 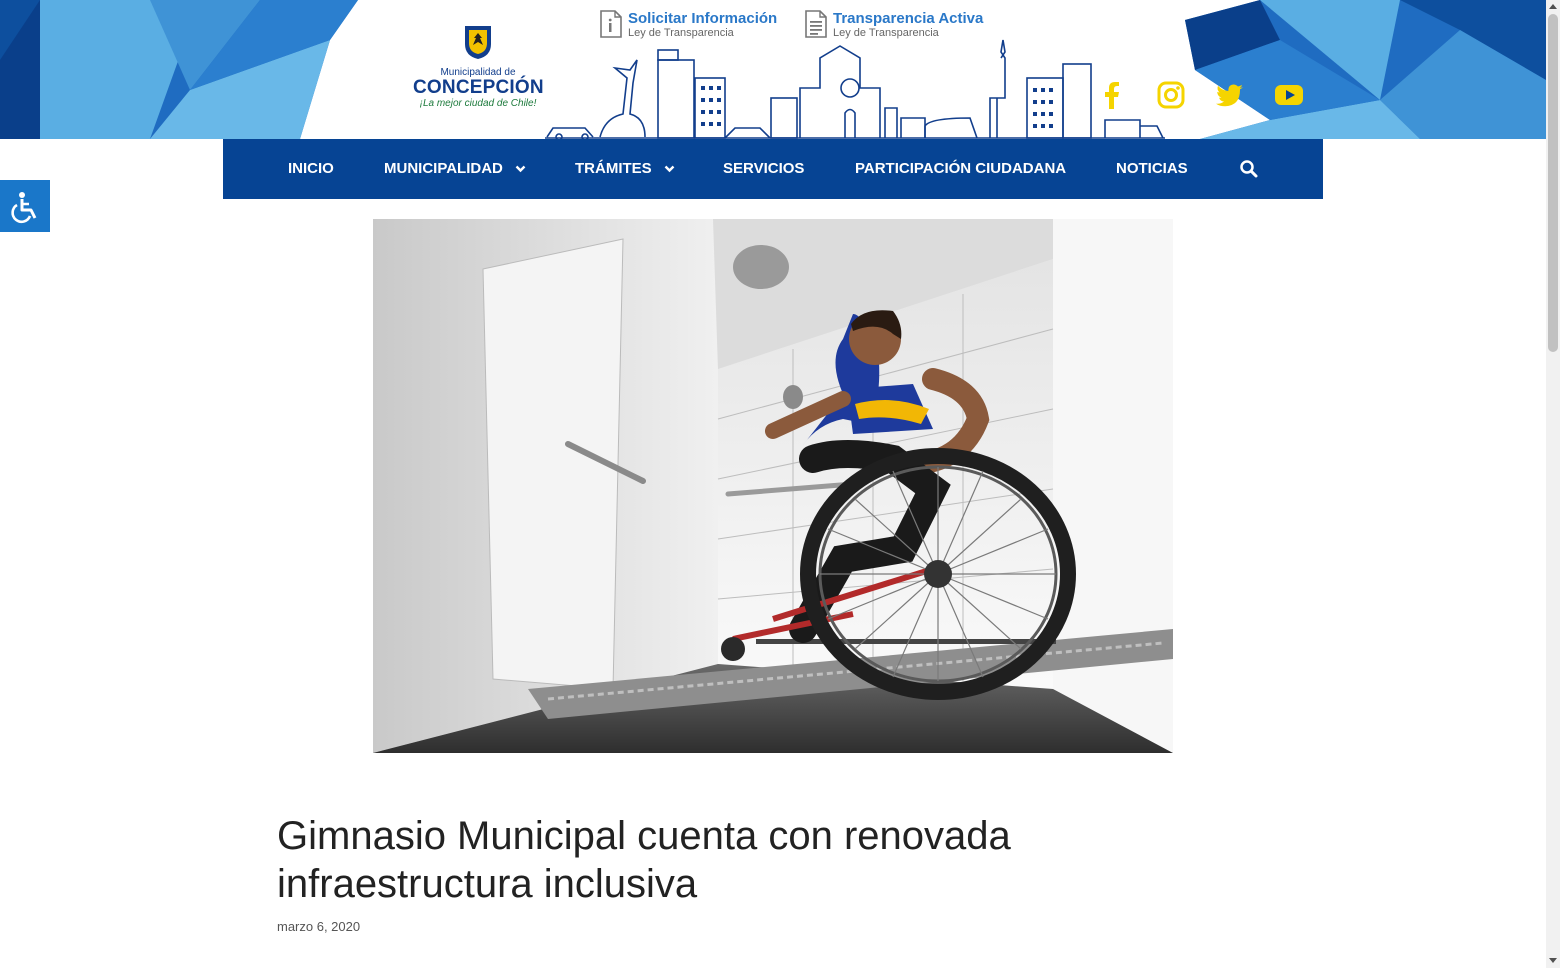 What do you see at coordinates (1553, 484) in the screenshot?
I see `page-scrollbar` at bounding box center [1553, 484].